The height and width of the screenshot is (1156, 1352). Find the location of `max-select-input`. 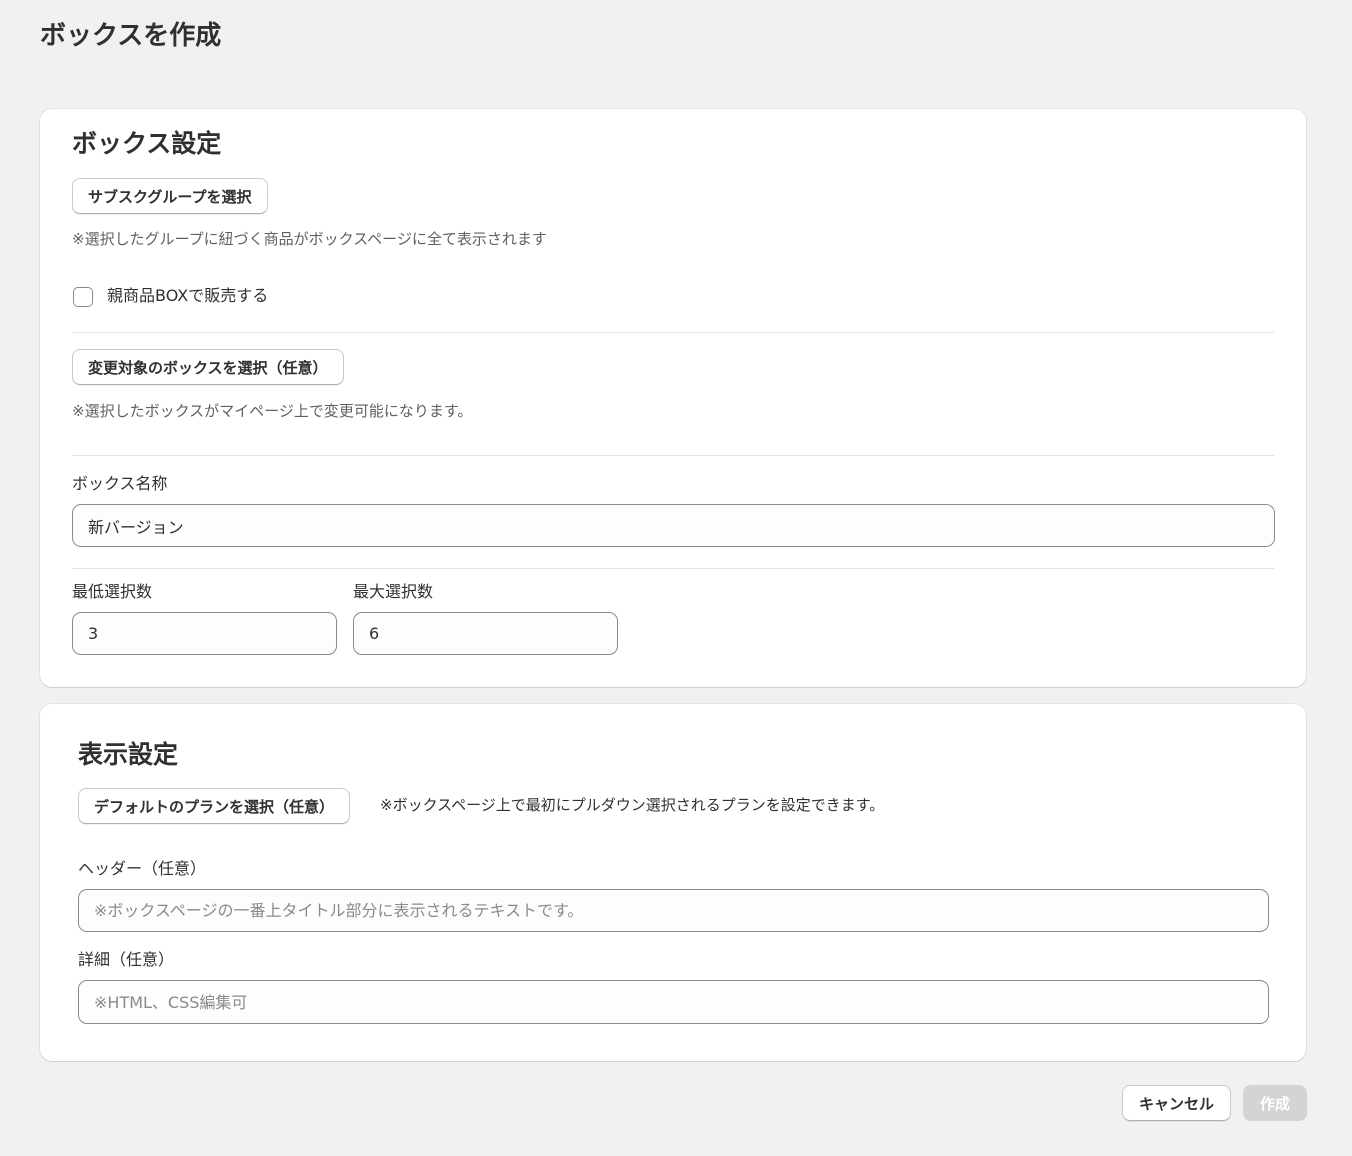

max-select-input is located at coordinates (485, 633).